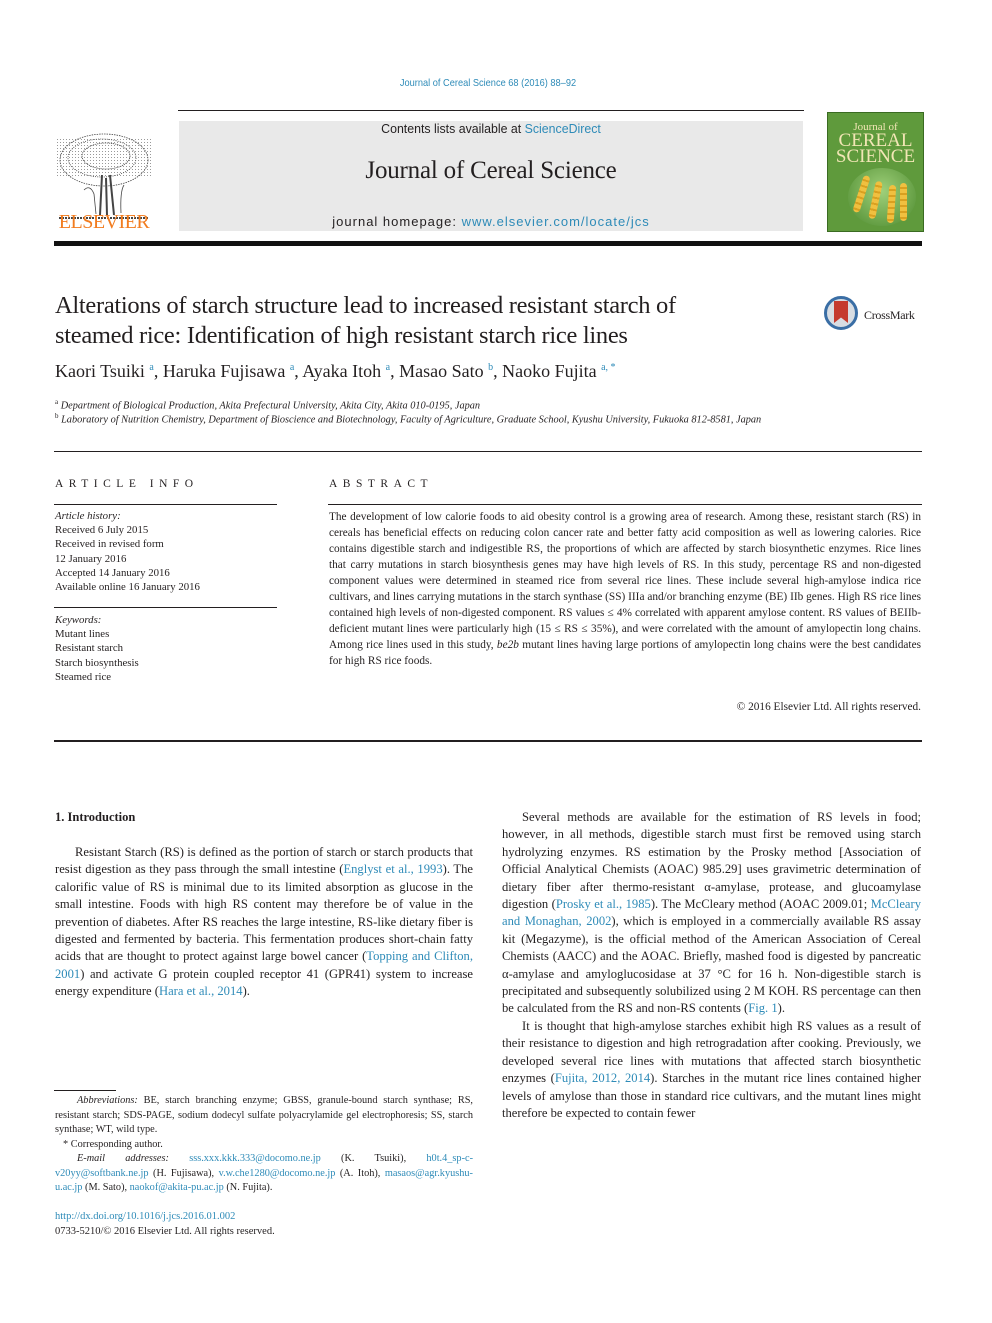  What do you see at coordinates (82, 634) in the screenshot?
I see `keyword-item: Mutant lines` at bounding box center [82, 634].